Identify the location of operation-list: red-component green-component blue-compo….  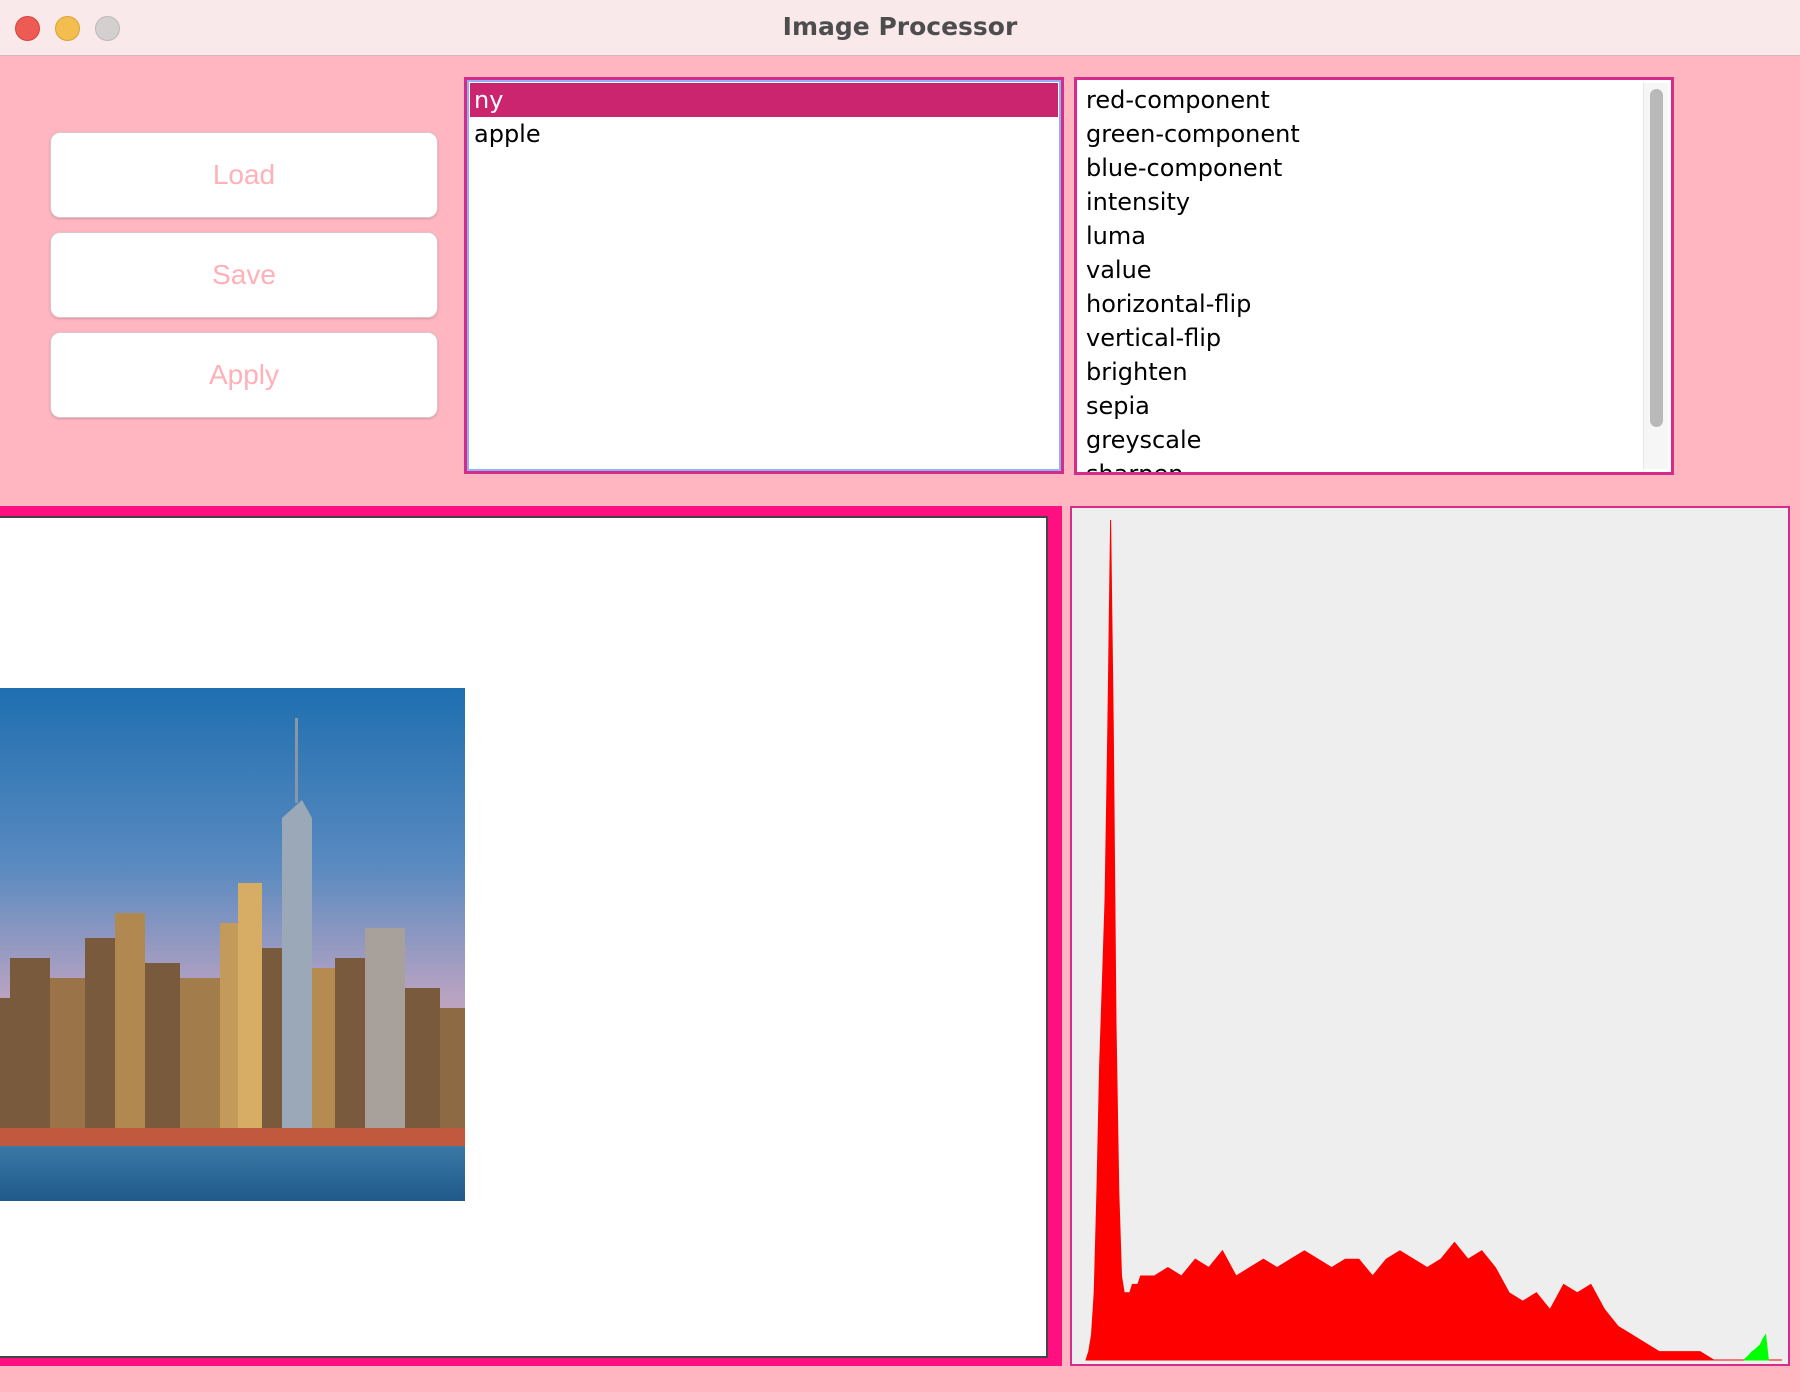
(1374, 276).